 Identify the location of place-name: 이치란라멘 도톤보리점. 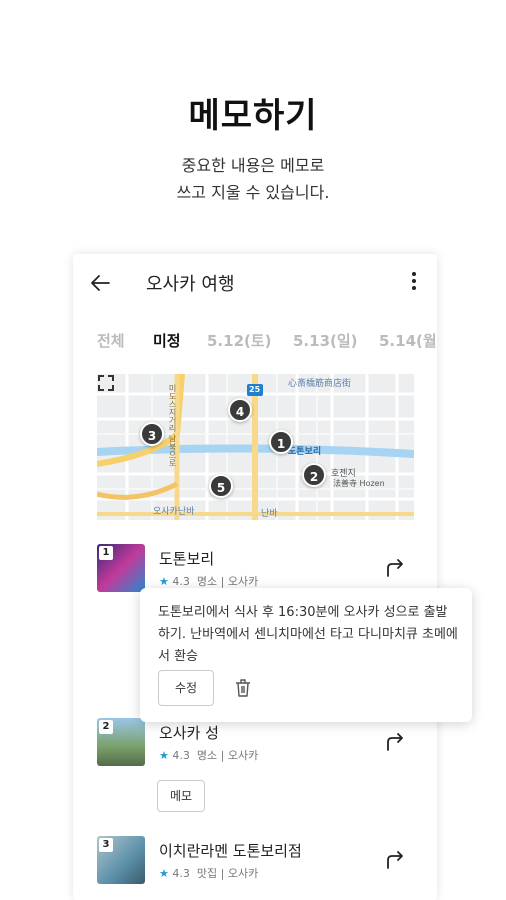
(230, 851).